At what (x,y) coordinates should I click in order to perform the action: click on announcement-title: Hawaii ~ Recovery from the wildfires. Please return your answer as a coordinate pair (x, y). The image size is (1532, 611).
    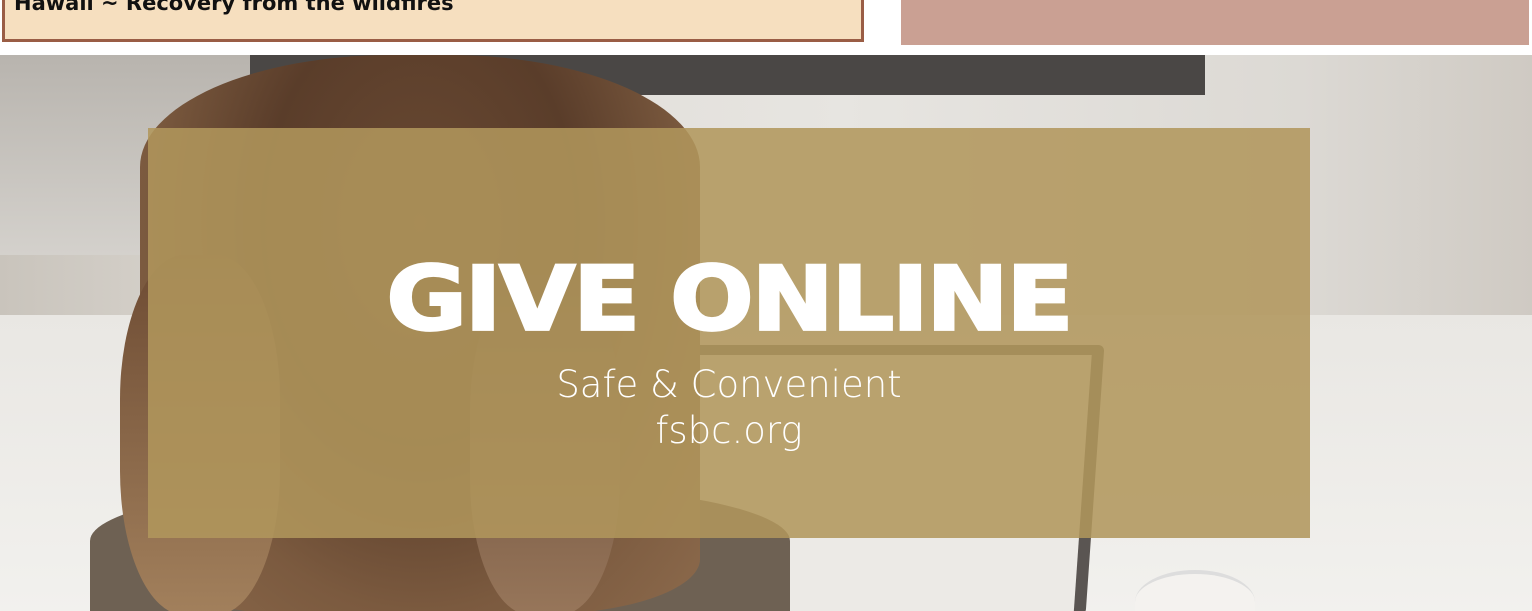
    Looking at the image, I should click on (234, 7).